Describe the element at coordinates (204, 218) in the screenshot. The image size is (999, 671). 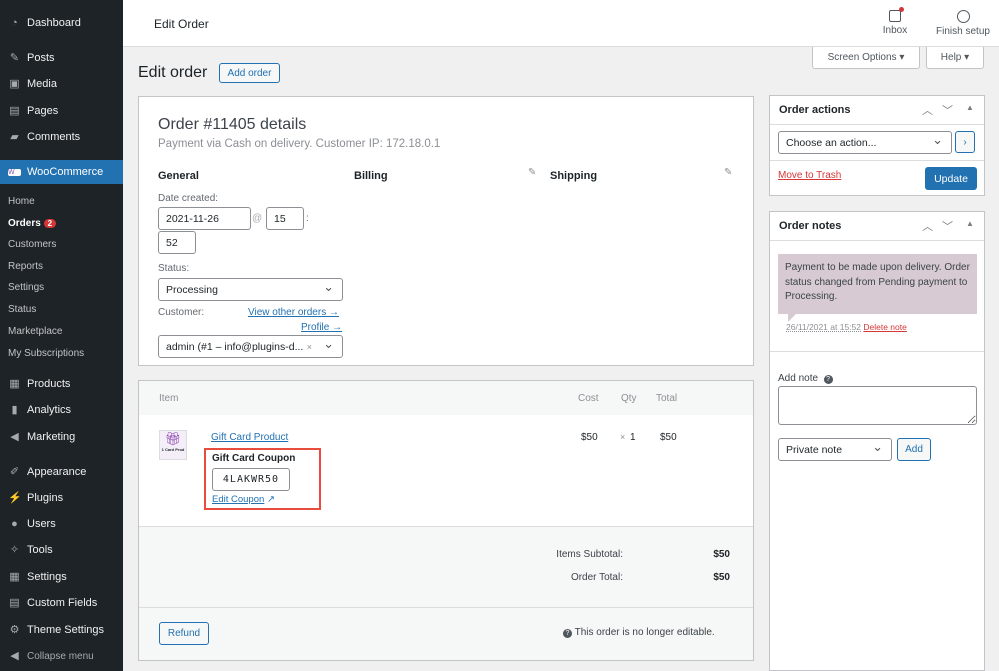
I see `date-input: 2021-11-26` at that location.